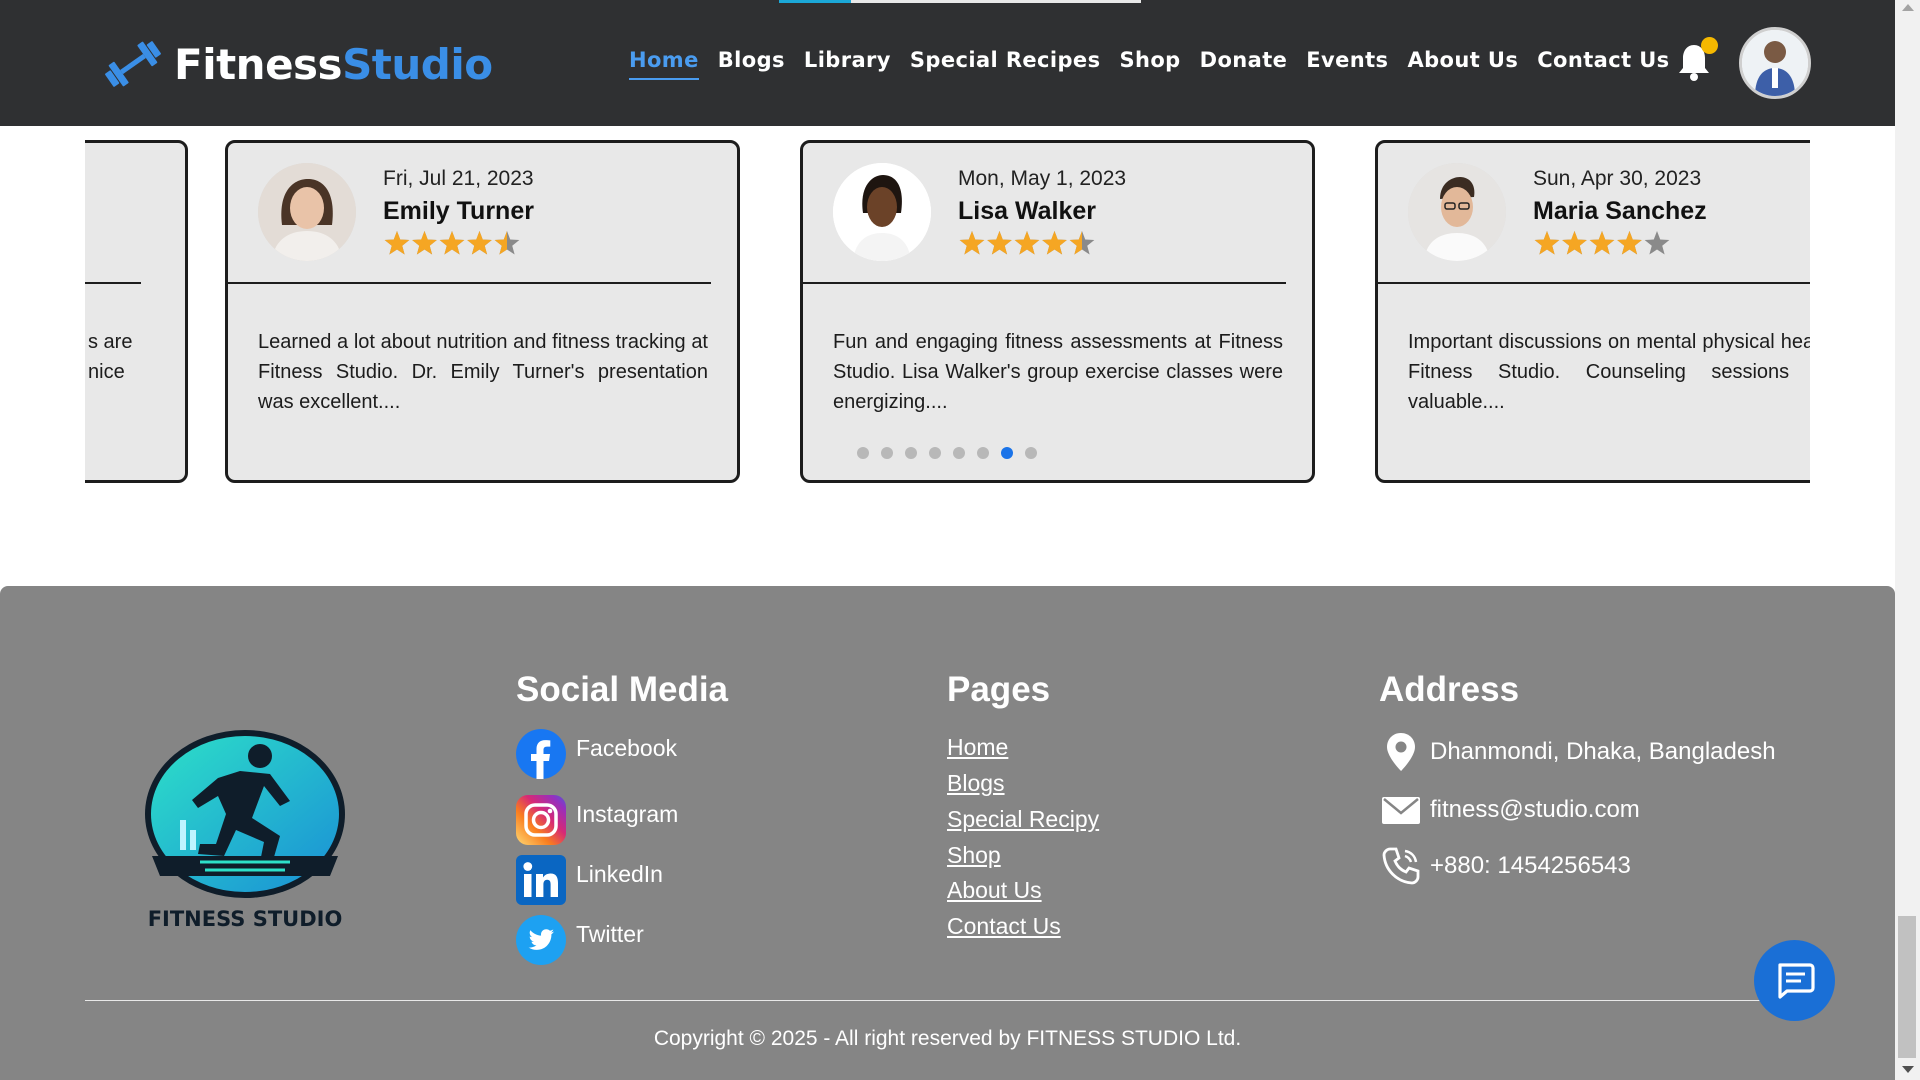 The height and width of the screenshot is (1080, 1920). Describe the element at coordinates (1462, 64) in the screenshot. I see `nav-about-us: About Us` at that location.